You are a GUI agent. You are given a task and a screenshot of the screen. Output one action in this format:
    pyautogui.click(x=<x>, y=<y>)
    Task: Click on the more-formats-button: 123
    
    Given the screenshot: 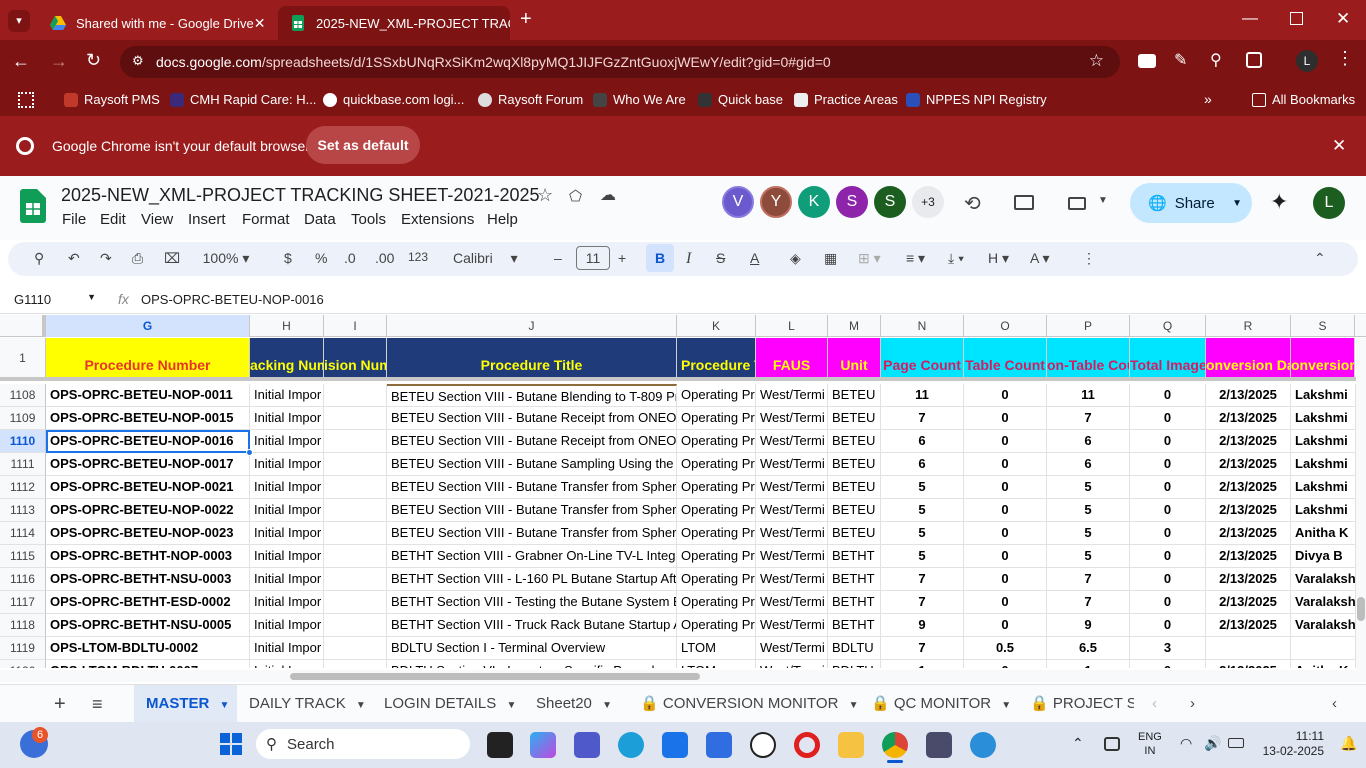 What is the action you would take?
    pyautogui.click(x=418, y=257)
    